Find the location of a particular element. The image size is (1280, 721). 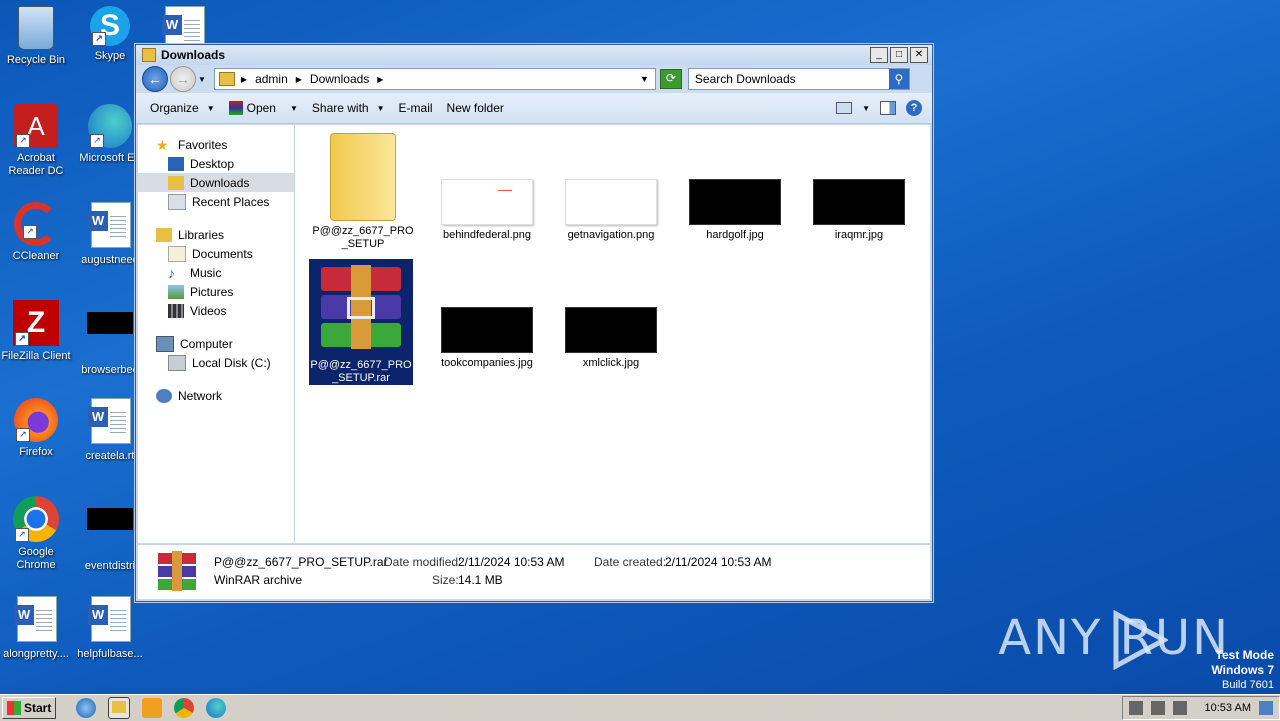

close-button: ✕ is located at coordinates (919, 55).